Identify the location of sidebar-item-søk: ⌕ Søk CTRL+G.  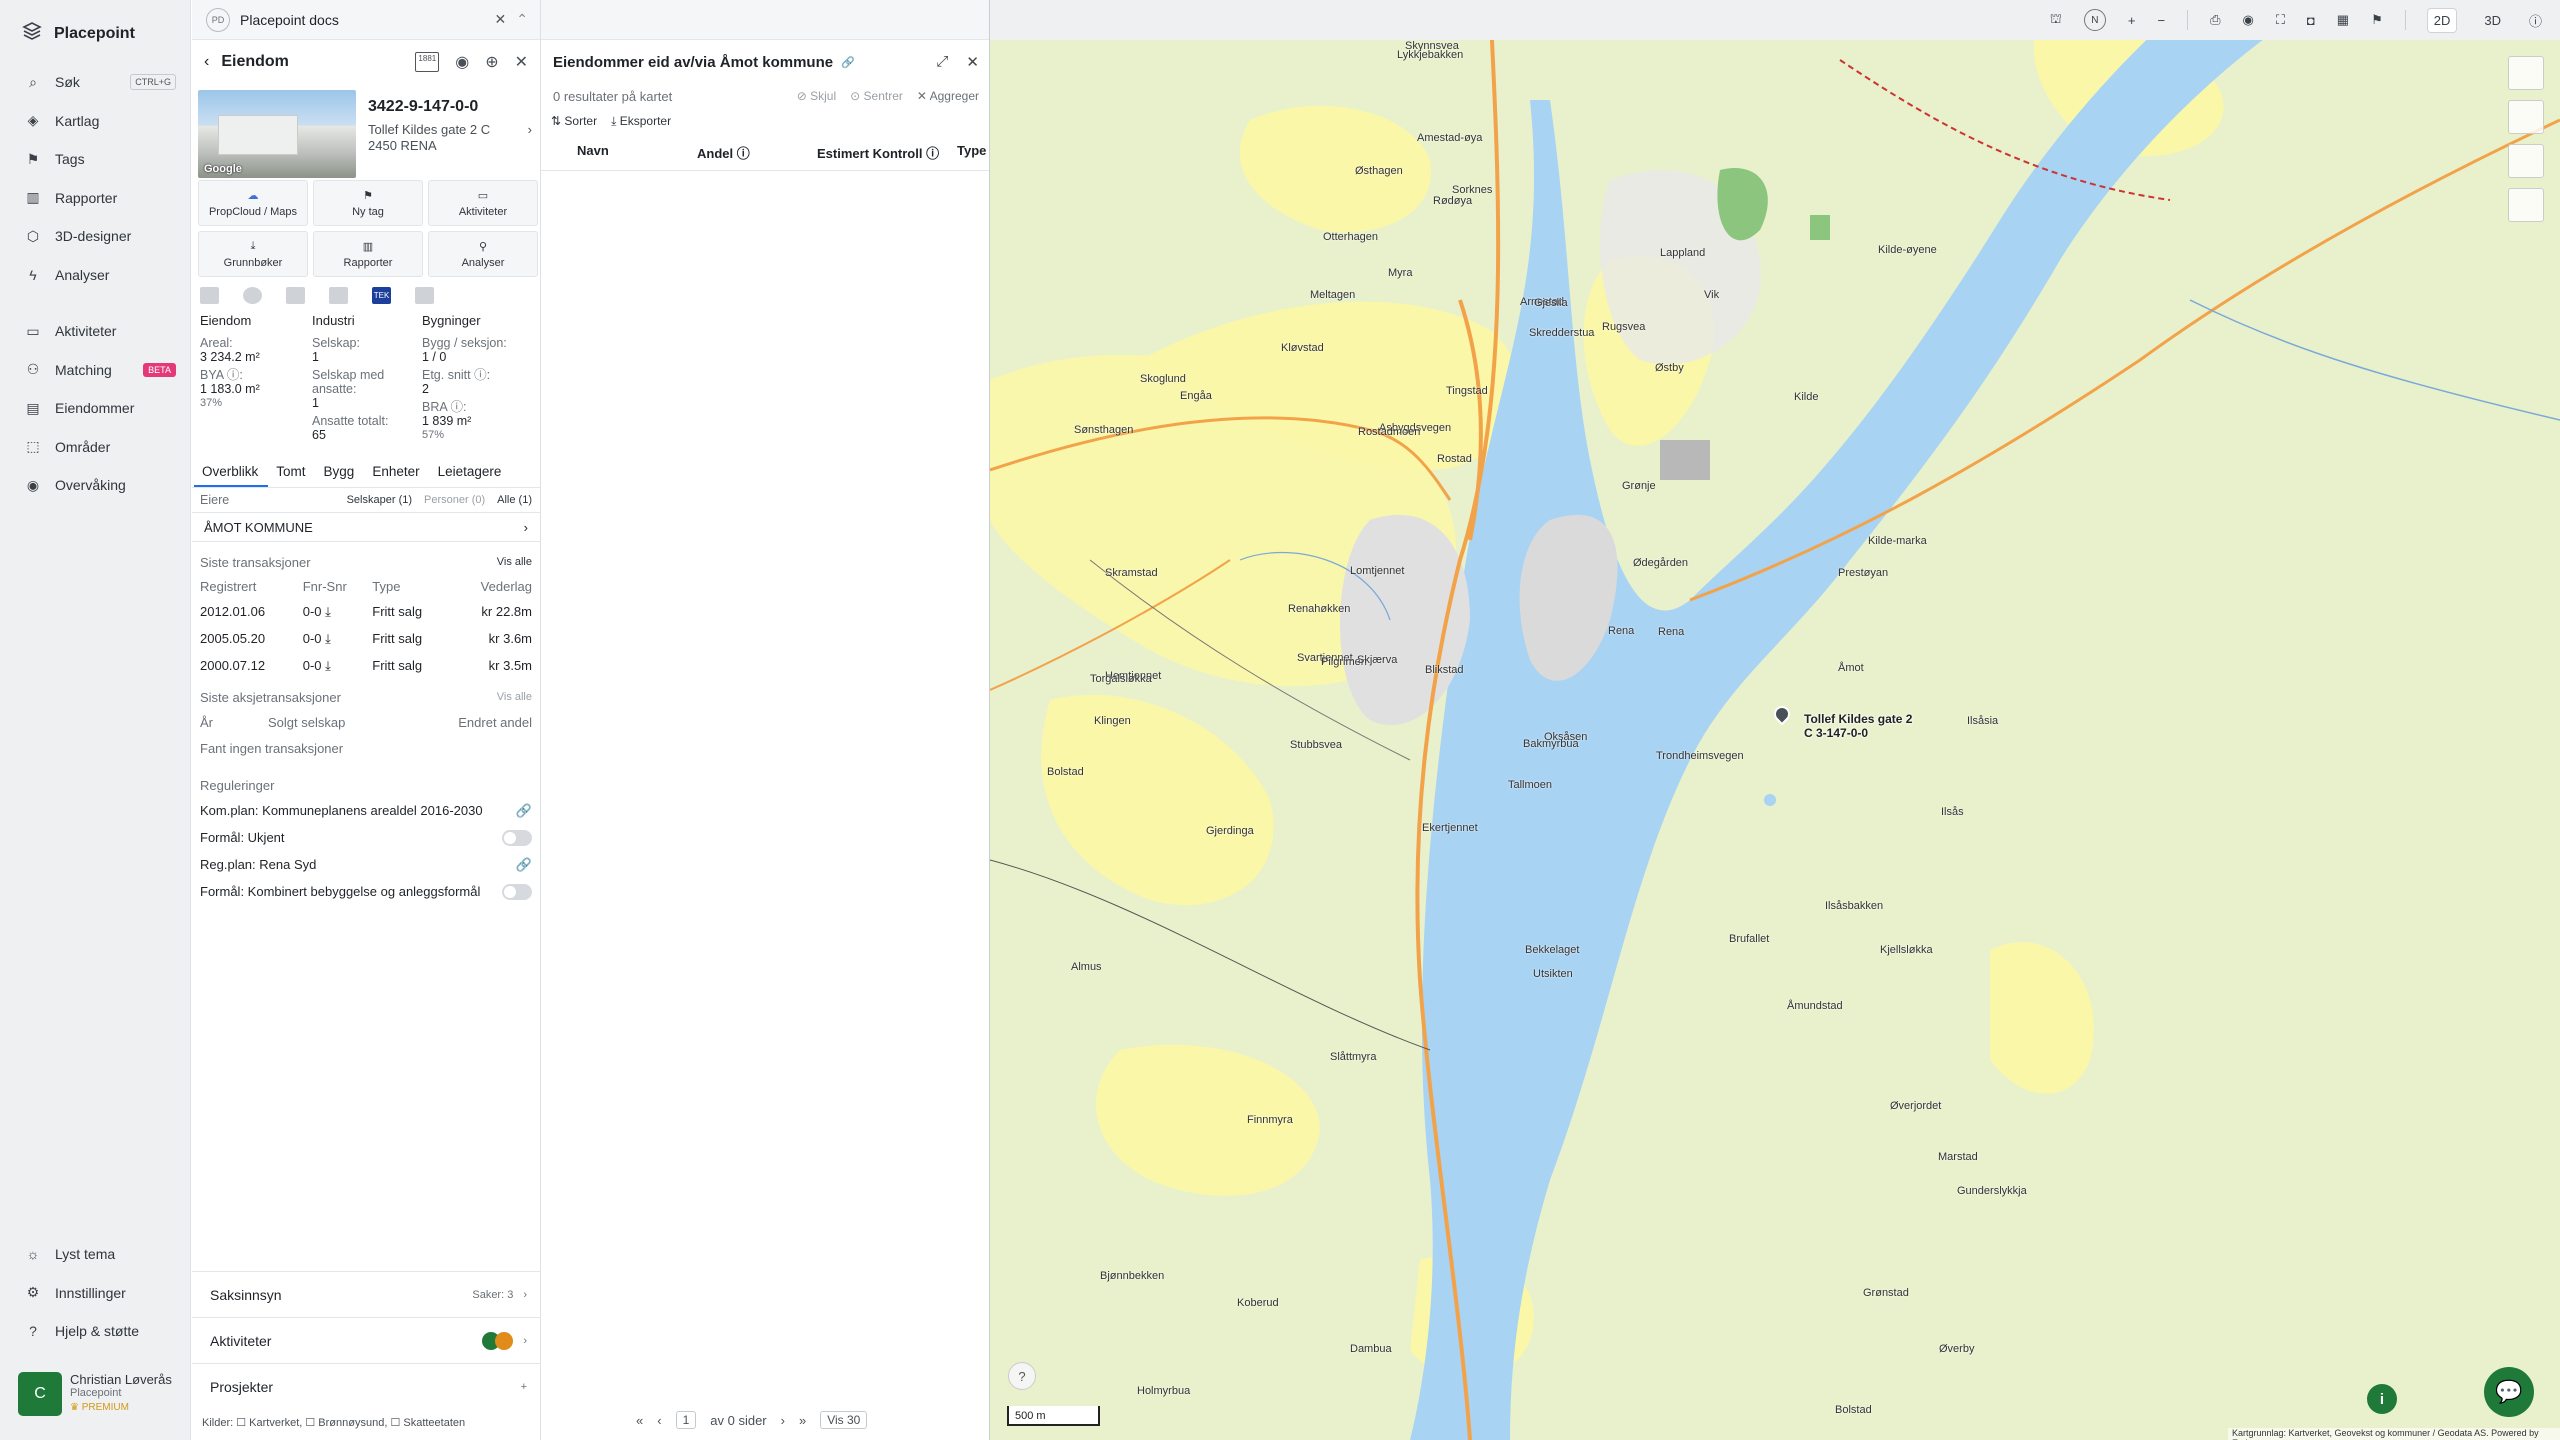
(95, 82).